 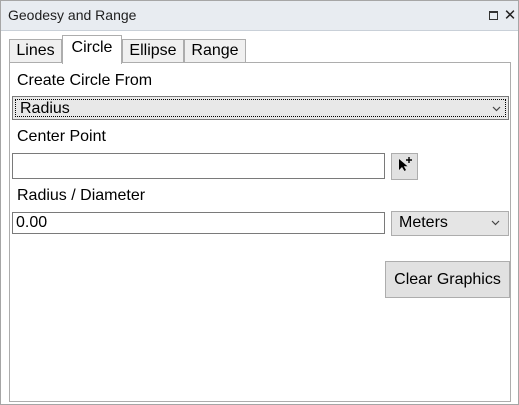 What do you see at coordinates (35, 51) in the screenshot?
I see `tab-lines: Lines` at bounding box center [35, 51].